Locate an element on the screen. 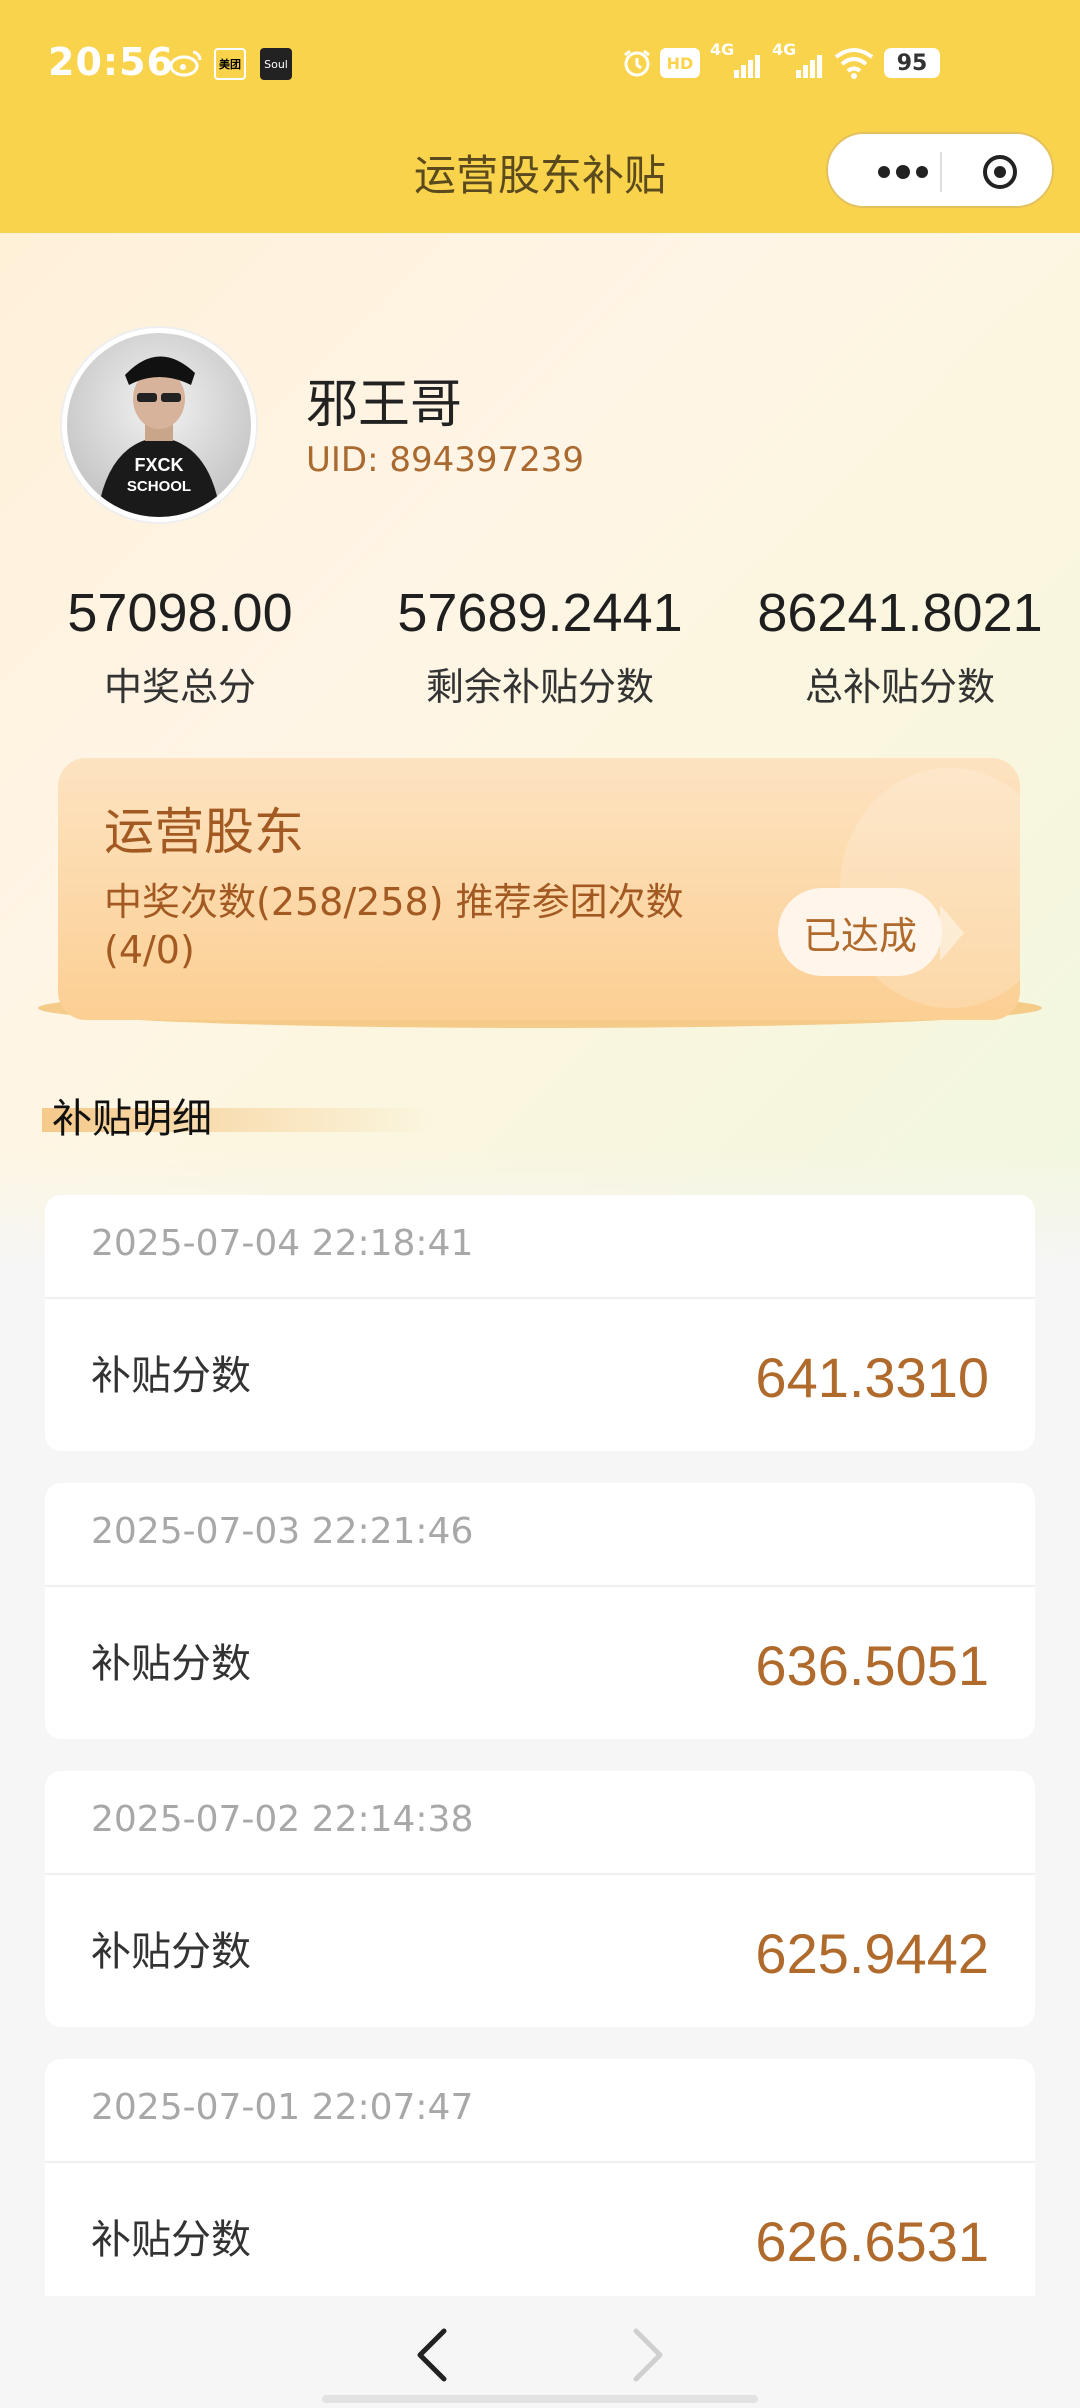 The image size is (1080, 2408). avatar: FXCK SCHOOL is located at coordinates (159, 425).